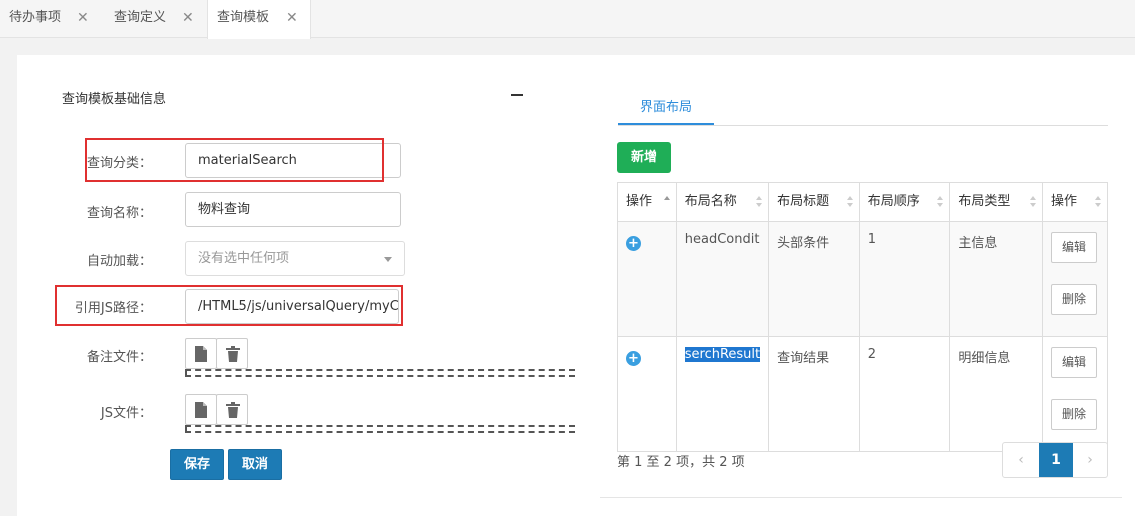 The width and height of the screenshot is (1135, 516). Describe the element at coordinates (255, 464) in the screenshot. I see `cancel-button: 取消` at that location.